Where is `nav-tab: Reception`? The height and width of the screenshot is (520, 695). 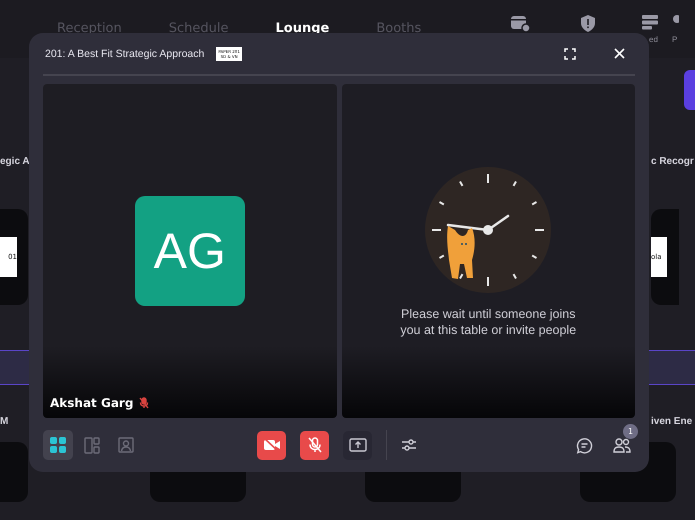 nav-tab: Reception is located at coordinates (89, 28).